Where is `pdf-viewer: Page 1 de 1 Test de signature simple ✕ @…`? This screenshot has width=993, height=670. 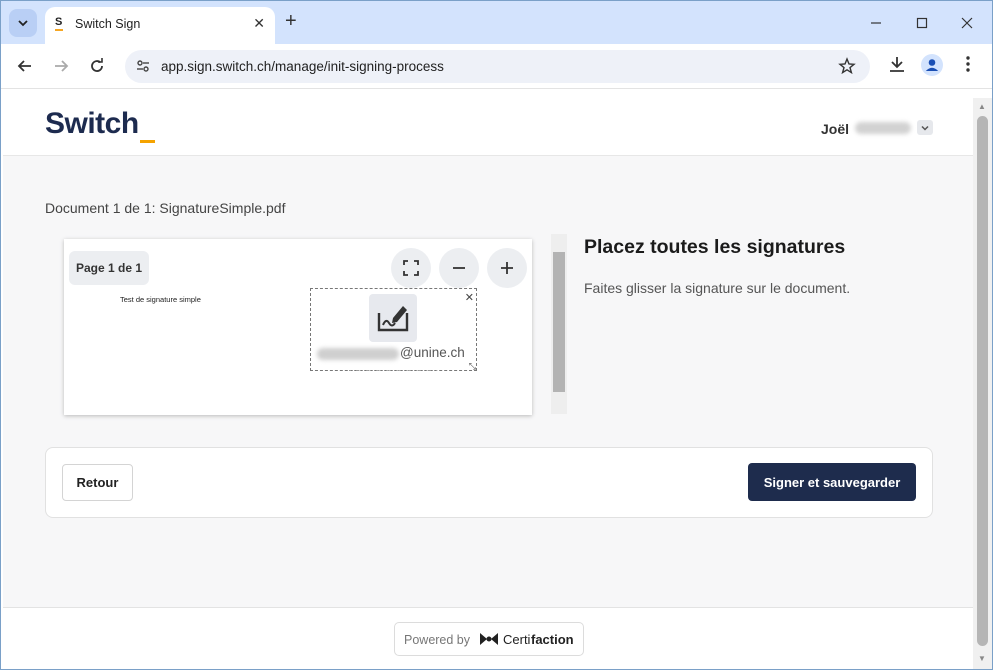
pdf-viewer: Page 1 de 1 Test de signature simple ✕ @… is located at coordinates (298, 327).